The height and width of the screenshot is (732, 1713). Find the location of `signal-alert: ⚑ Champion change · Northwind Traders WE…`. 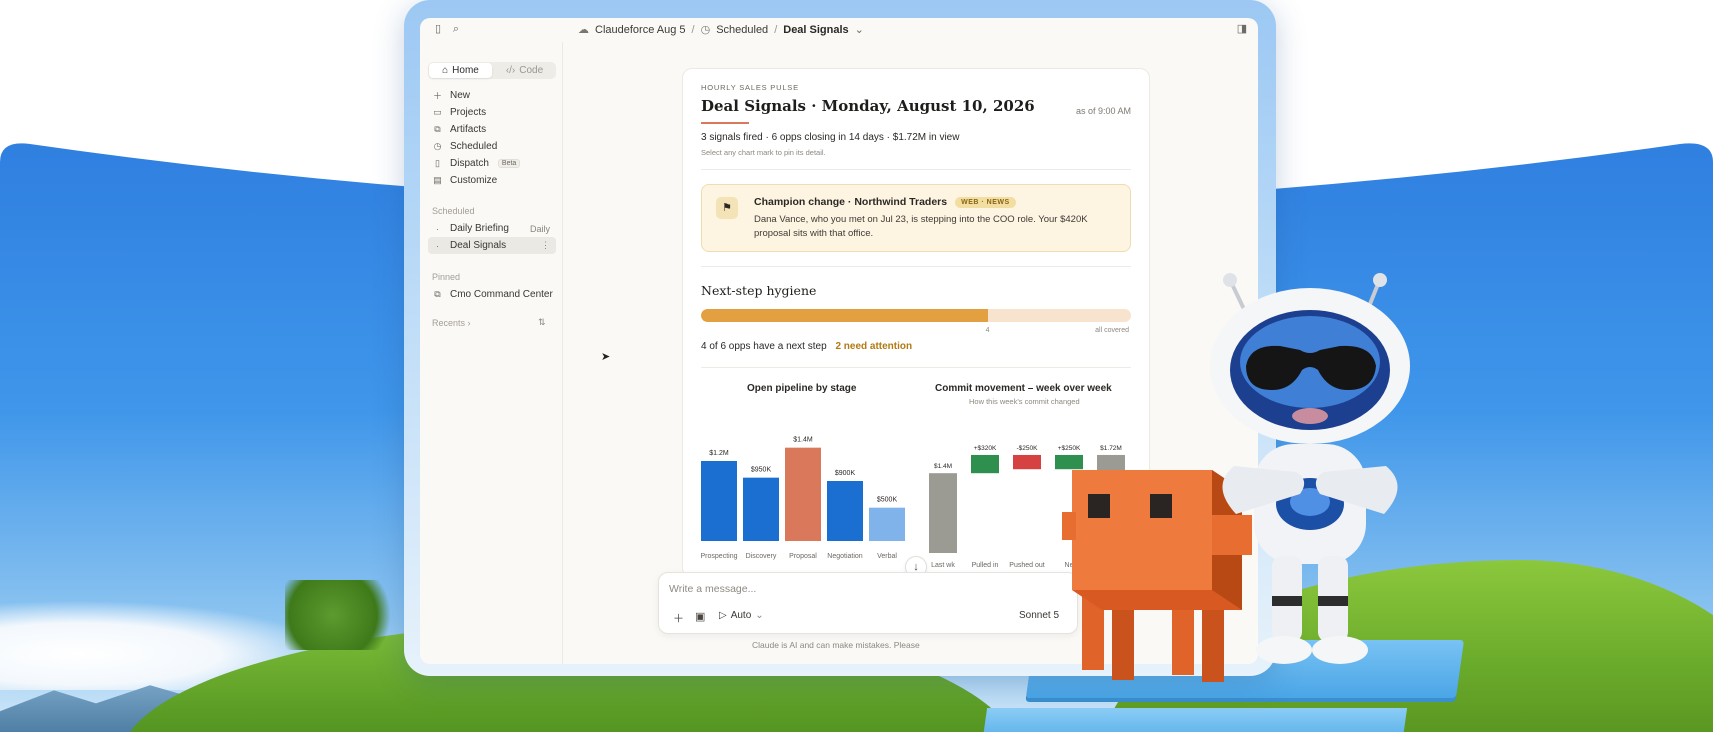

signal-alert: ⚑ Champion change · Northwind Traders WE… is located at coordinates (916, 218).